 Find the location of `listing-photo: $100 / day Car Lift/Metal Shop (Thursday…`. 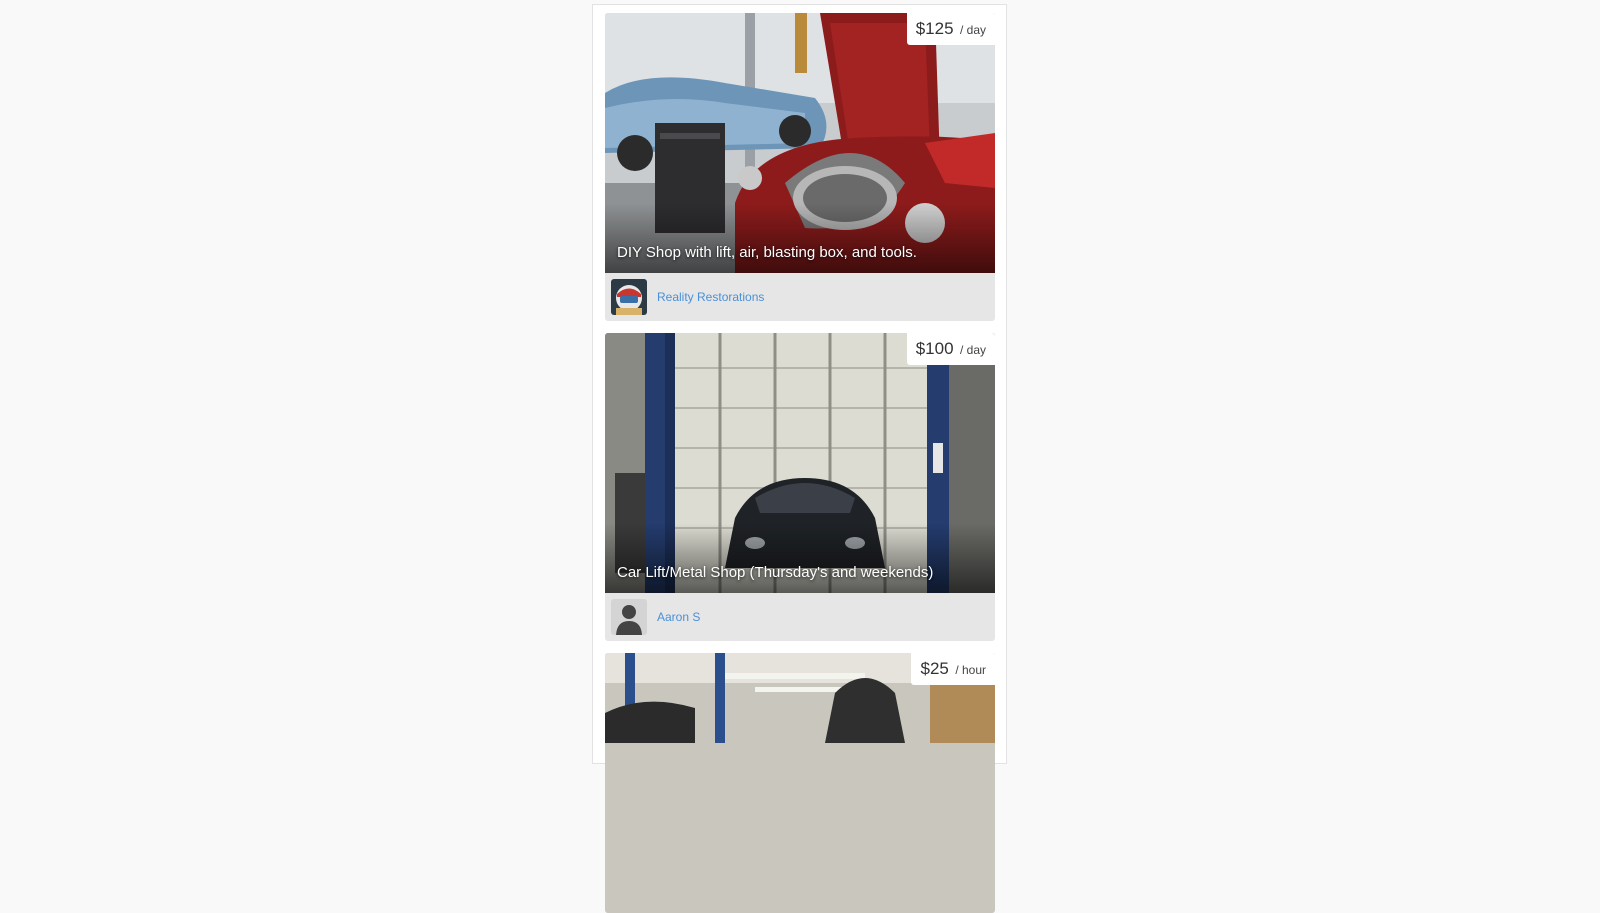

listing-photo: $100 / day Car Lift/Metal Shop (Thursday… is located at coordinates (800, 463).